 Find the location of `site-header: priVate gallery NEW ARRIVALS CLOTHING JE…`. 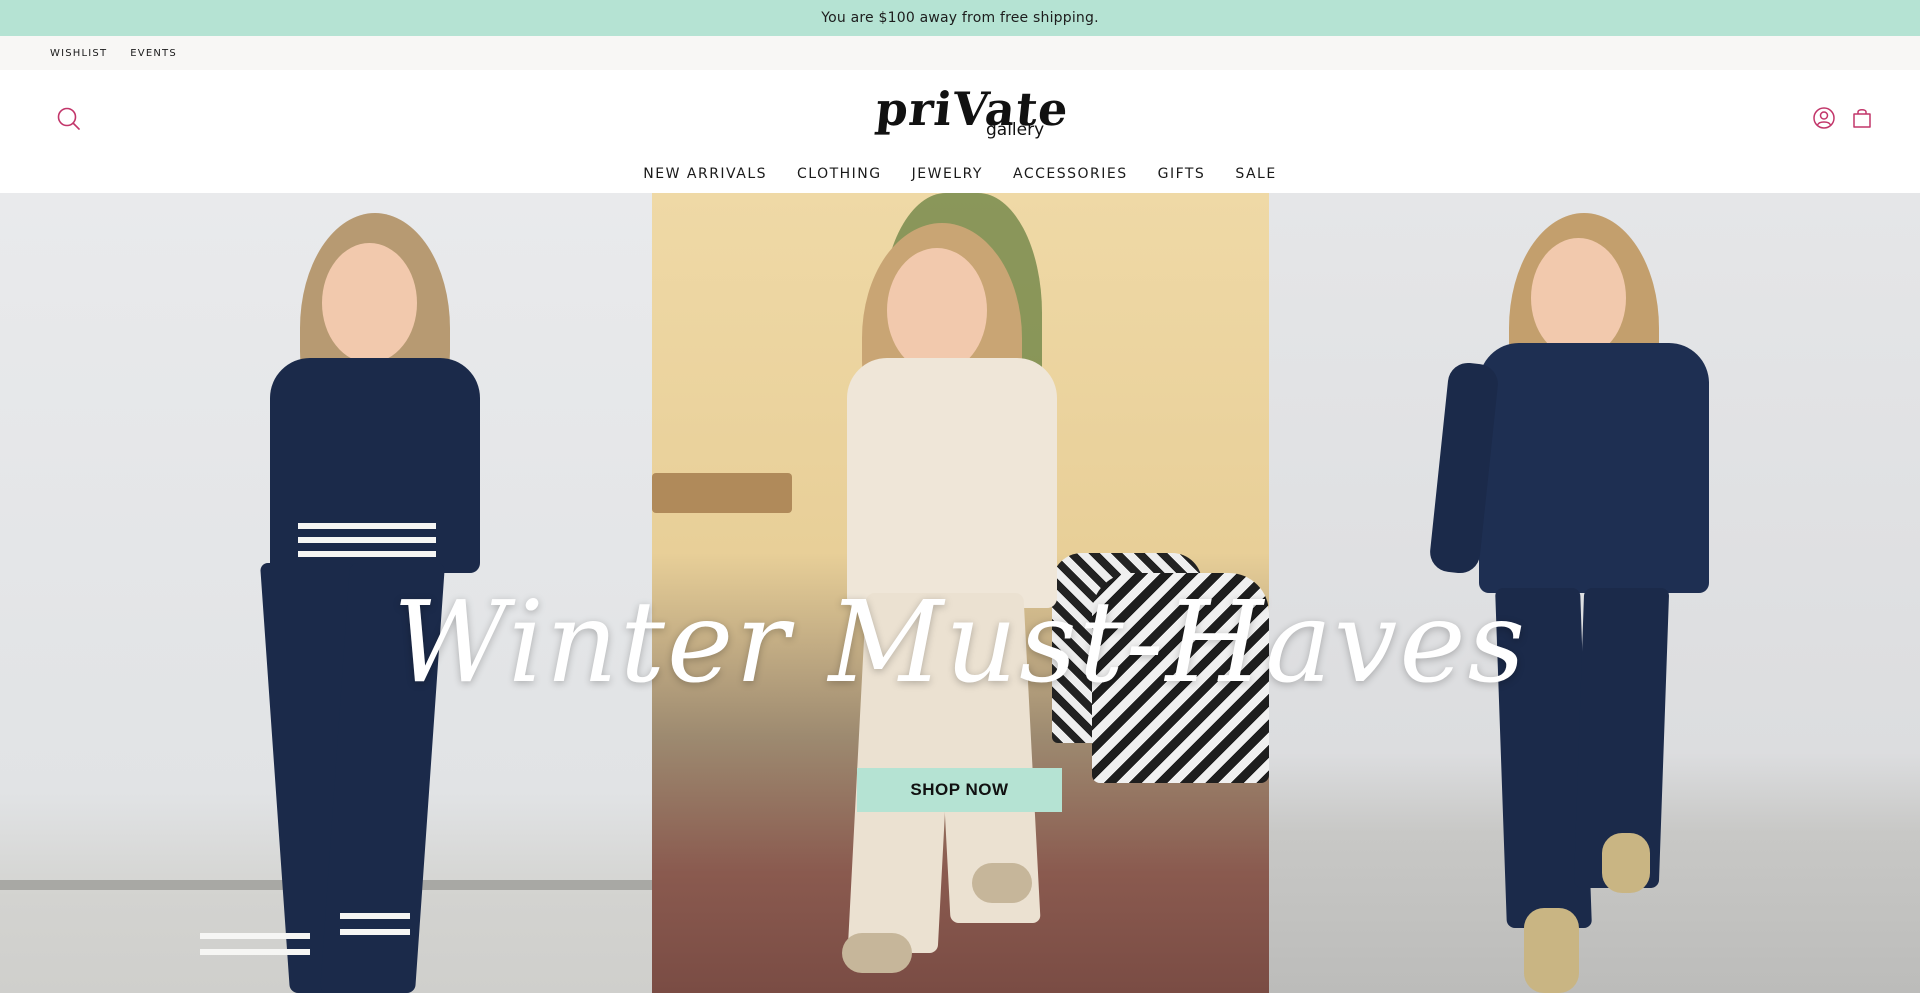

site-header: priVate gallery NEW ARRIVALS CLOTHING JE… is located at coordinates (960, 131).